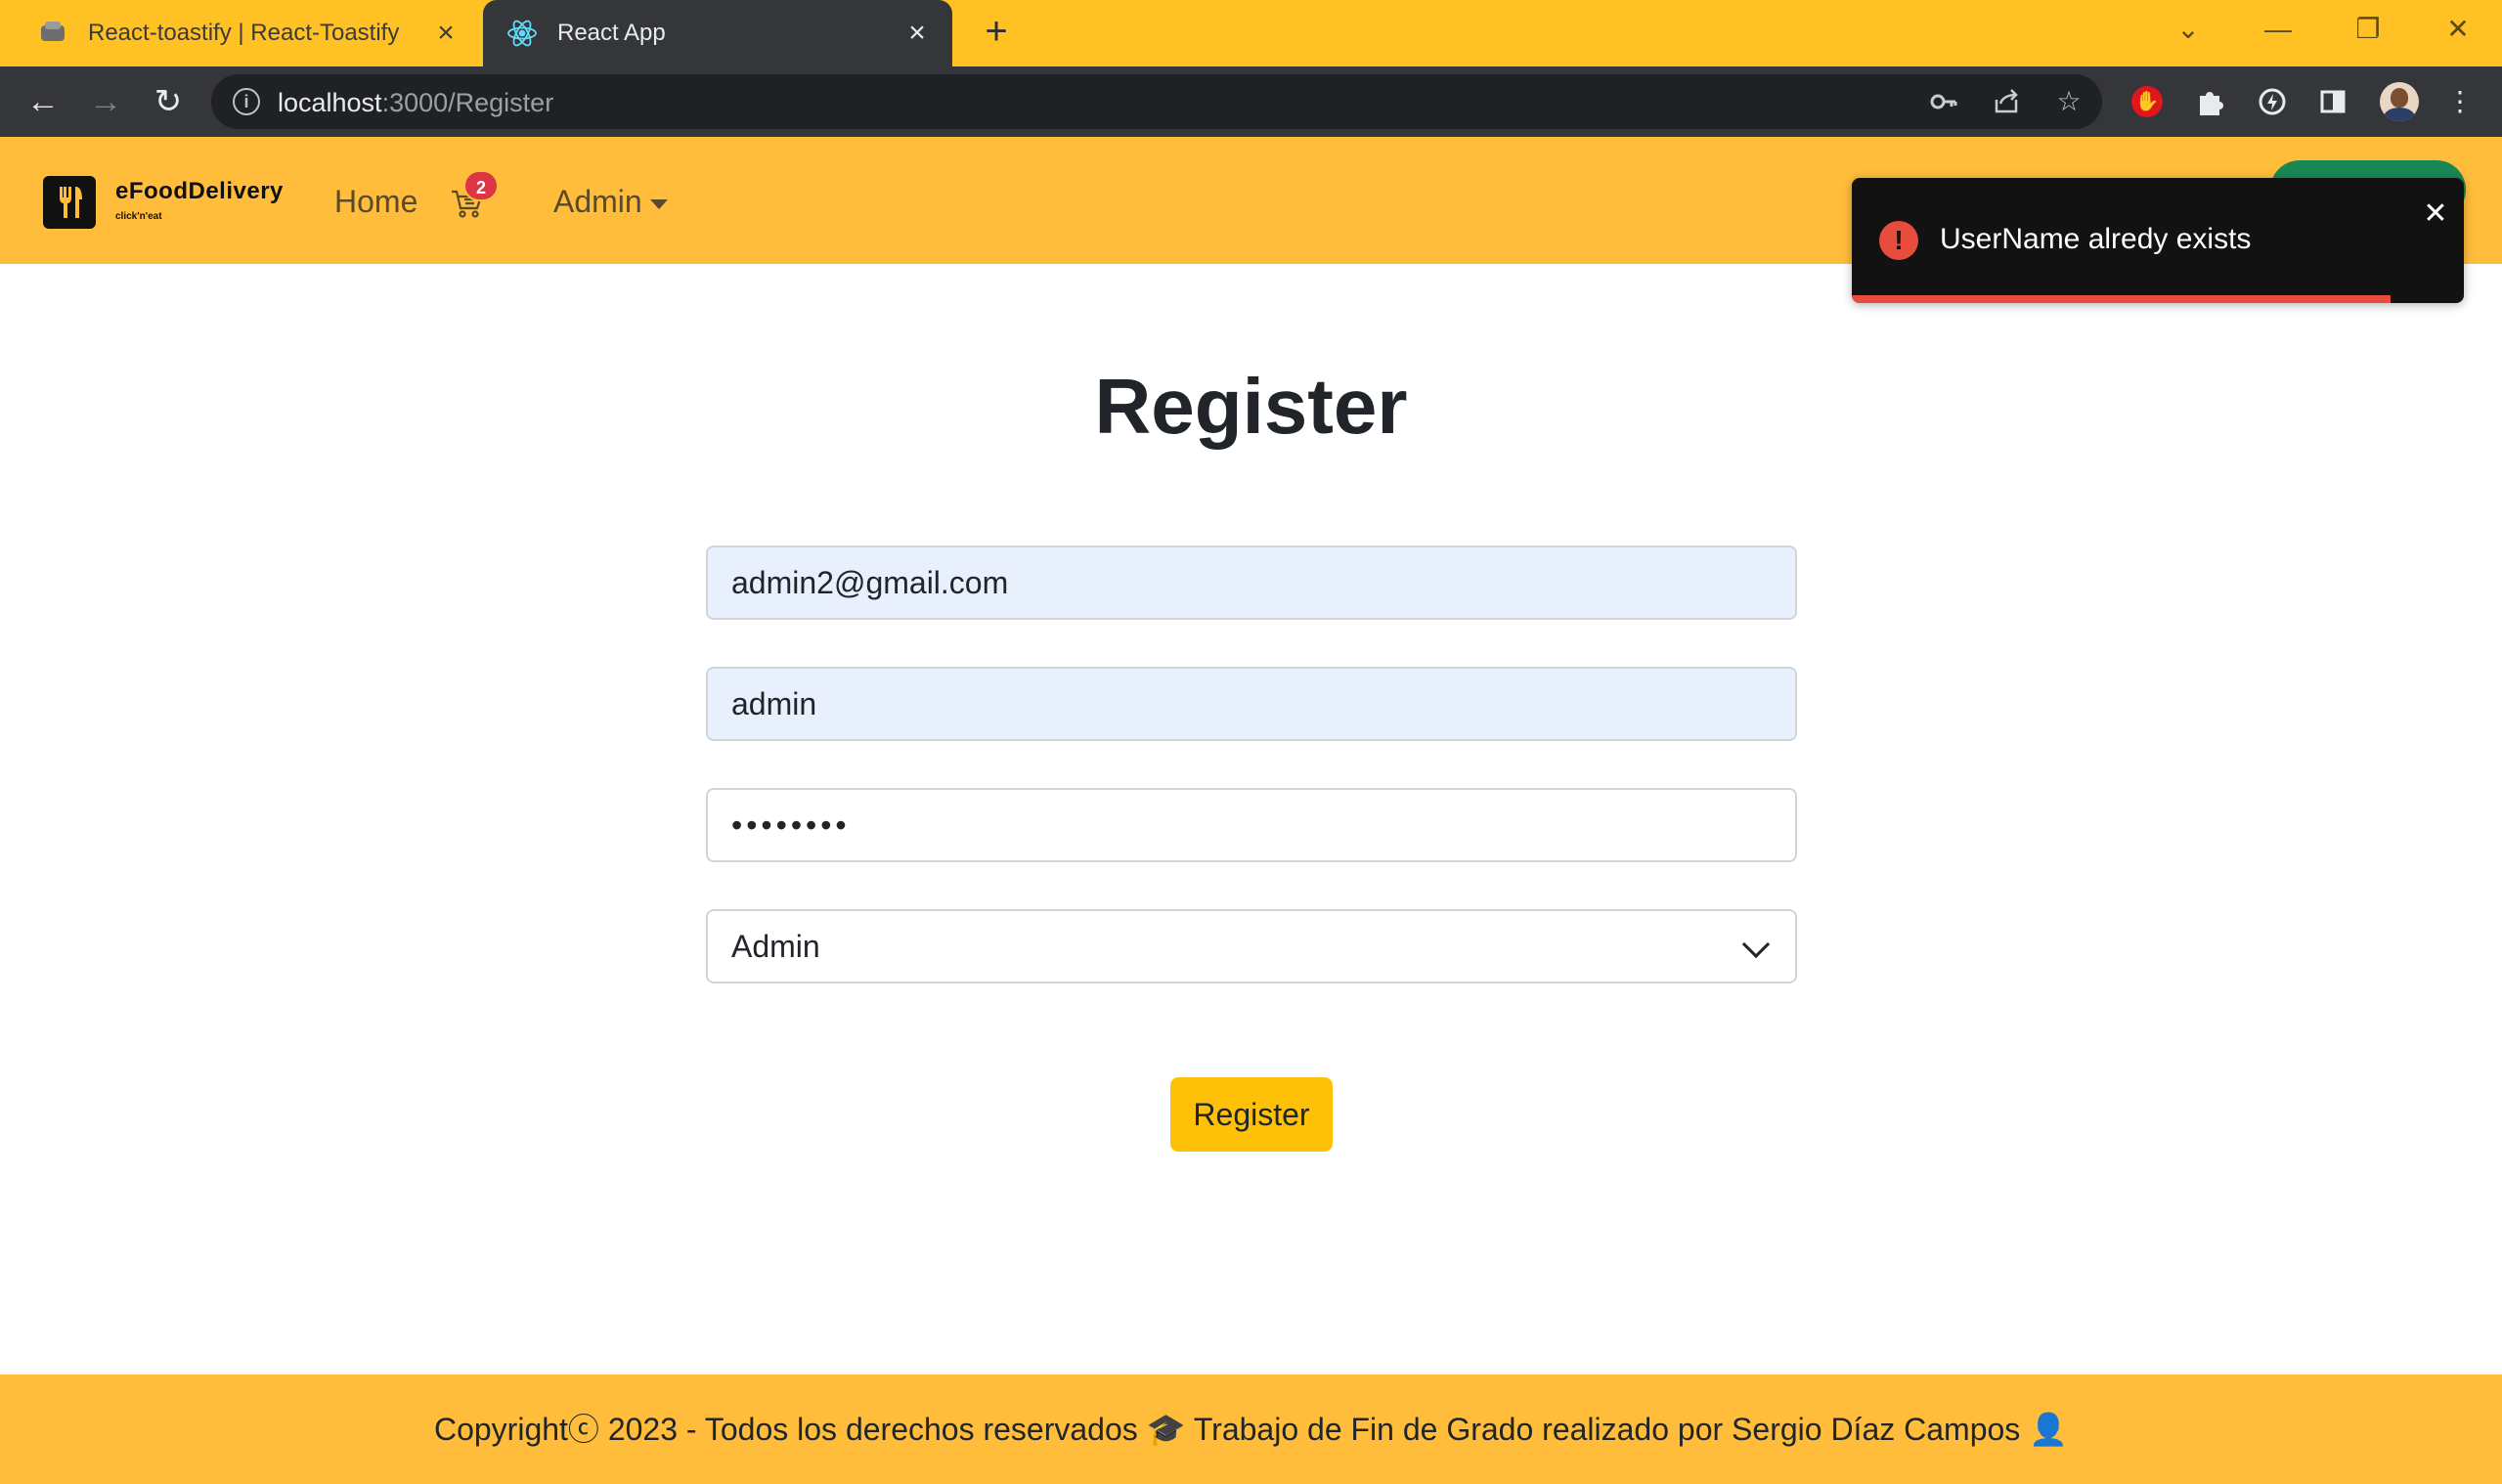 The image size is (2502, 1484). Describe the element at coordinates (2007, 101) in the screenshot. I see `share-icon` at that location.